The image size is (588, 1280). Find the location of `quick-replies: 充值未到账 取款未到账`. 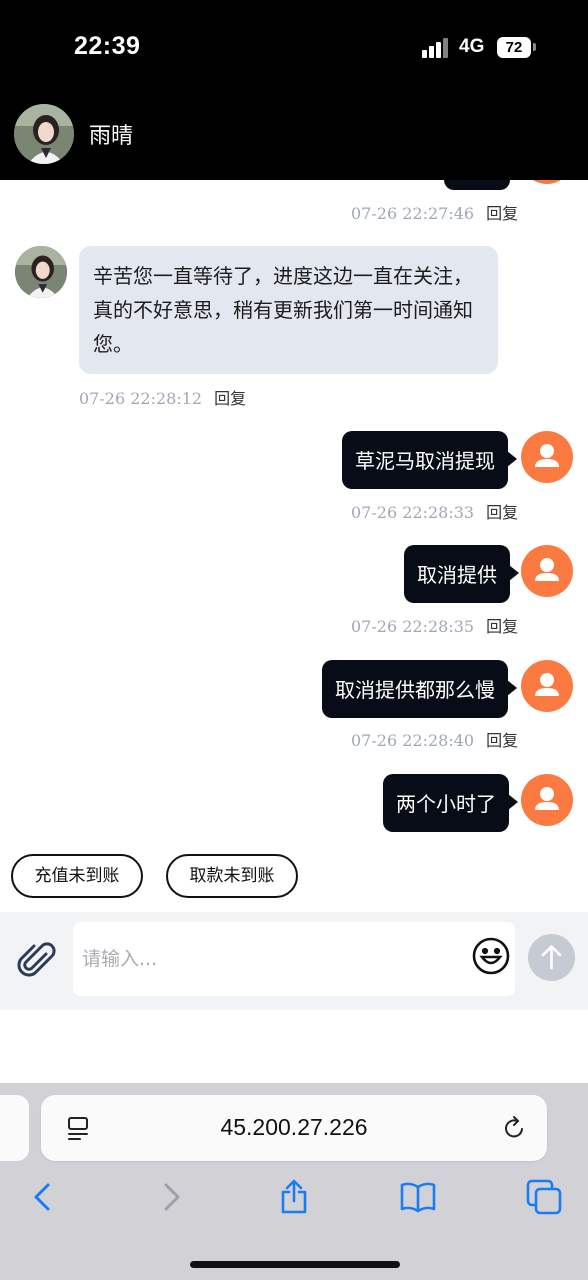

quick-replies: 充值未到账 取款未到账 is located at coordinates (294, 876).